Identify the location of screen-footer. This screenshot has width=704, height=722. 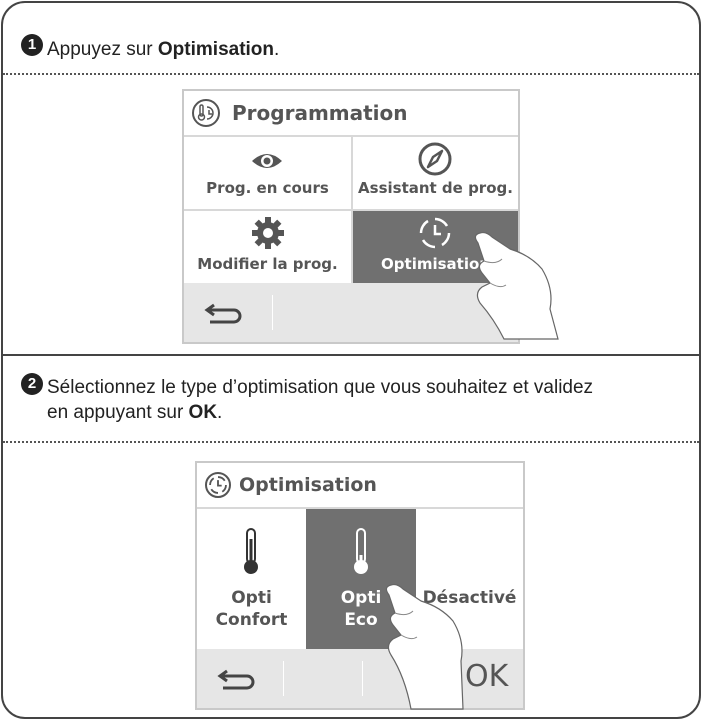
(351, 312).